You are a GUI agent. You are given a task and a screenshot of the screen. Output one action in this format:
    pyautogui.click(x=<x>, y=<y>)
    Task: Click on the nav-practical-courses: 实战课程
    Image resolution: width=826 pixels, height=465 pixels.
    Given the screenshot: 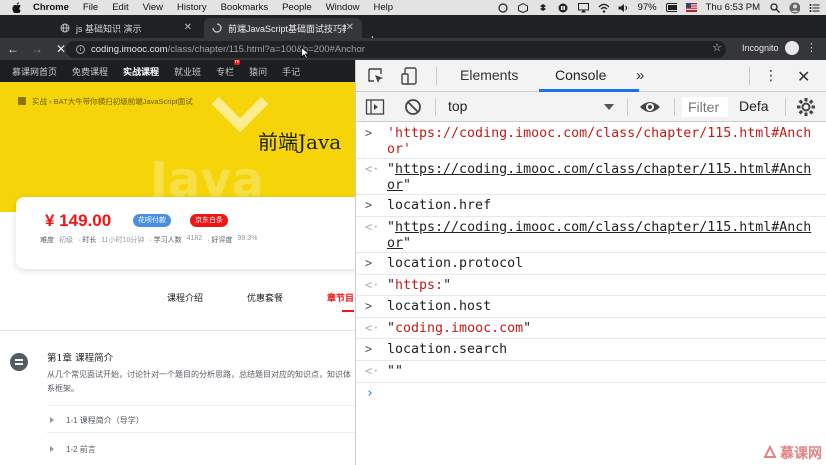 What is the action you would take?
    pyautogui.click(x=141, y=71)
    